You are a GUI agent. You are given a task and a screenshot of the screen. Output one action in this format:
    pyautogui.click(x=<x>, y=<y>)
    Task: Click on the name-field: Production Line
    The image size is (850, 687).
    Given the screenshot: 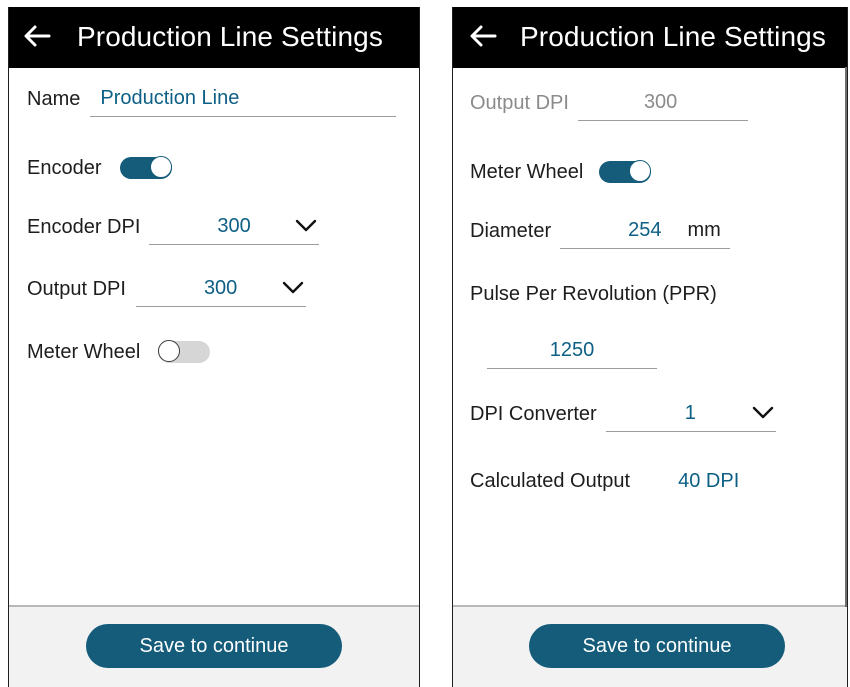 What is the action you would take?
    pyautogui.click(x=243, y=99)
    